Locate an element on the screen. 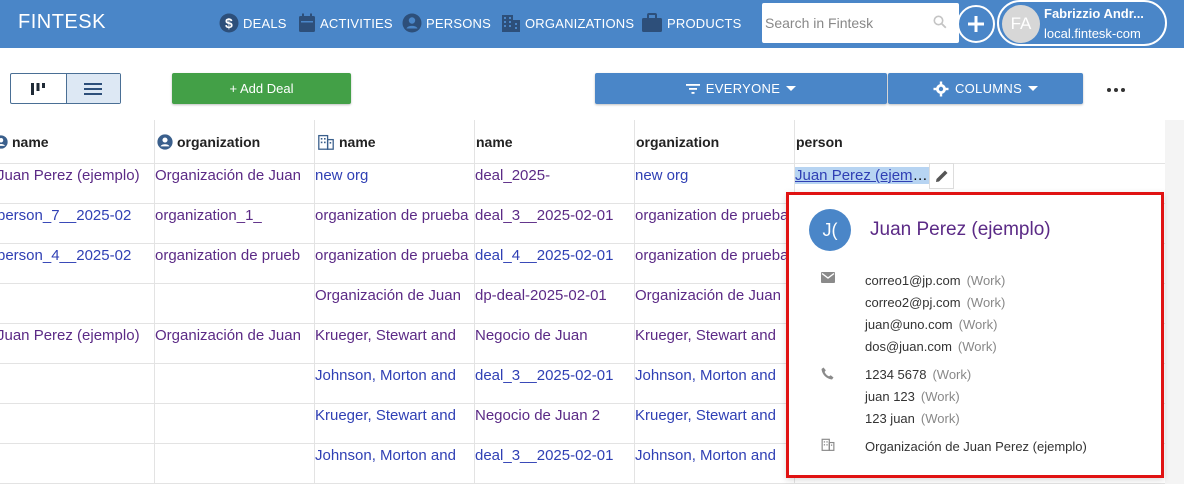 This screenshot has height=484, width=1184. person-org-cell: organization de prueb is located at coordinates (235, 264).